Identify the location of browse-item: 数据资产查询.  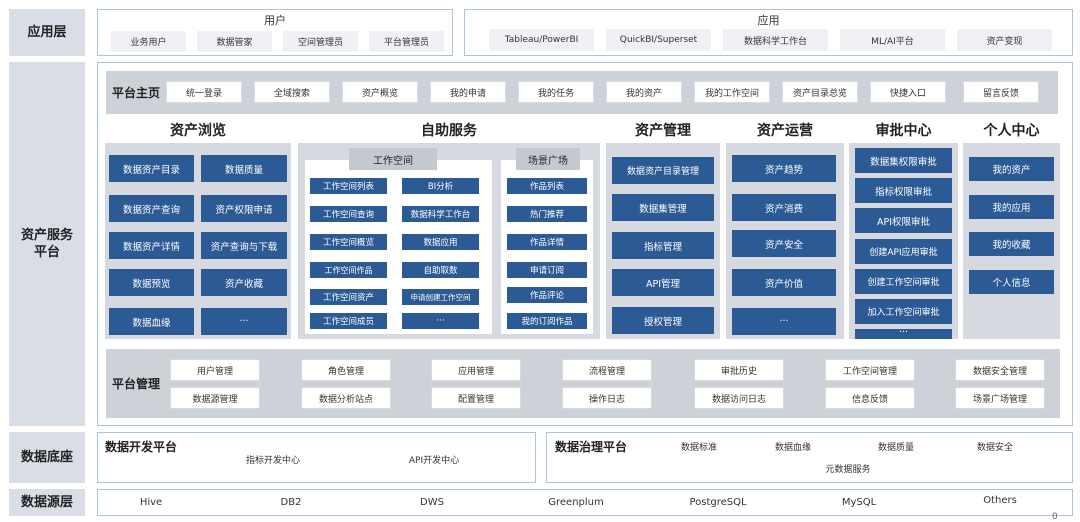
(151, 208).